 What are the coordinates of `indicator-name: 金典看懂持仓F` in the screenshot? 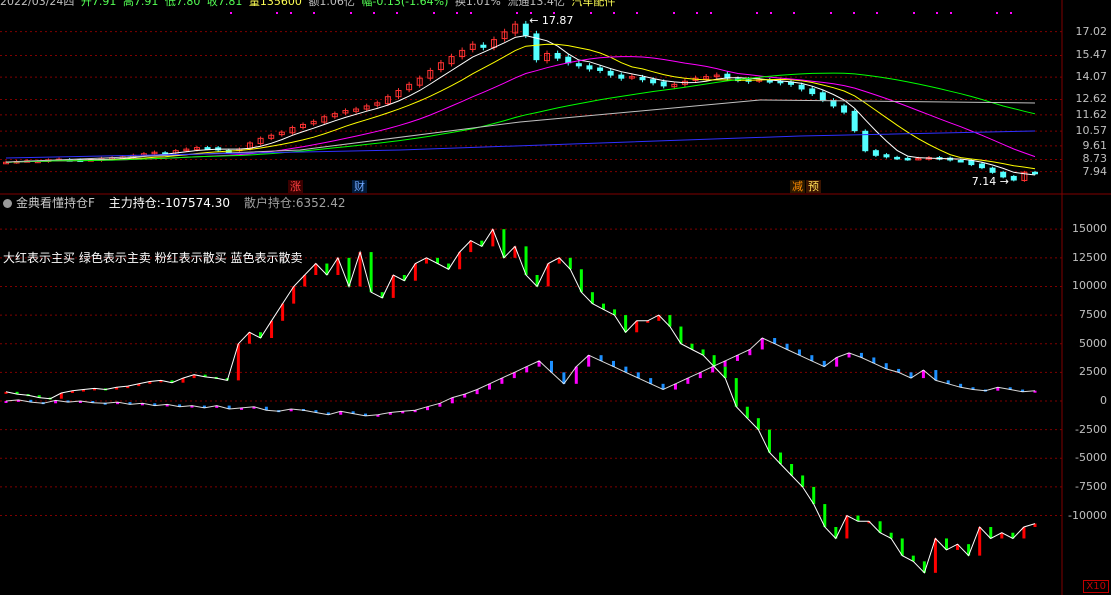 It's located at (55, 203).